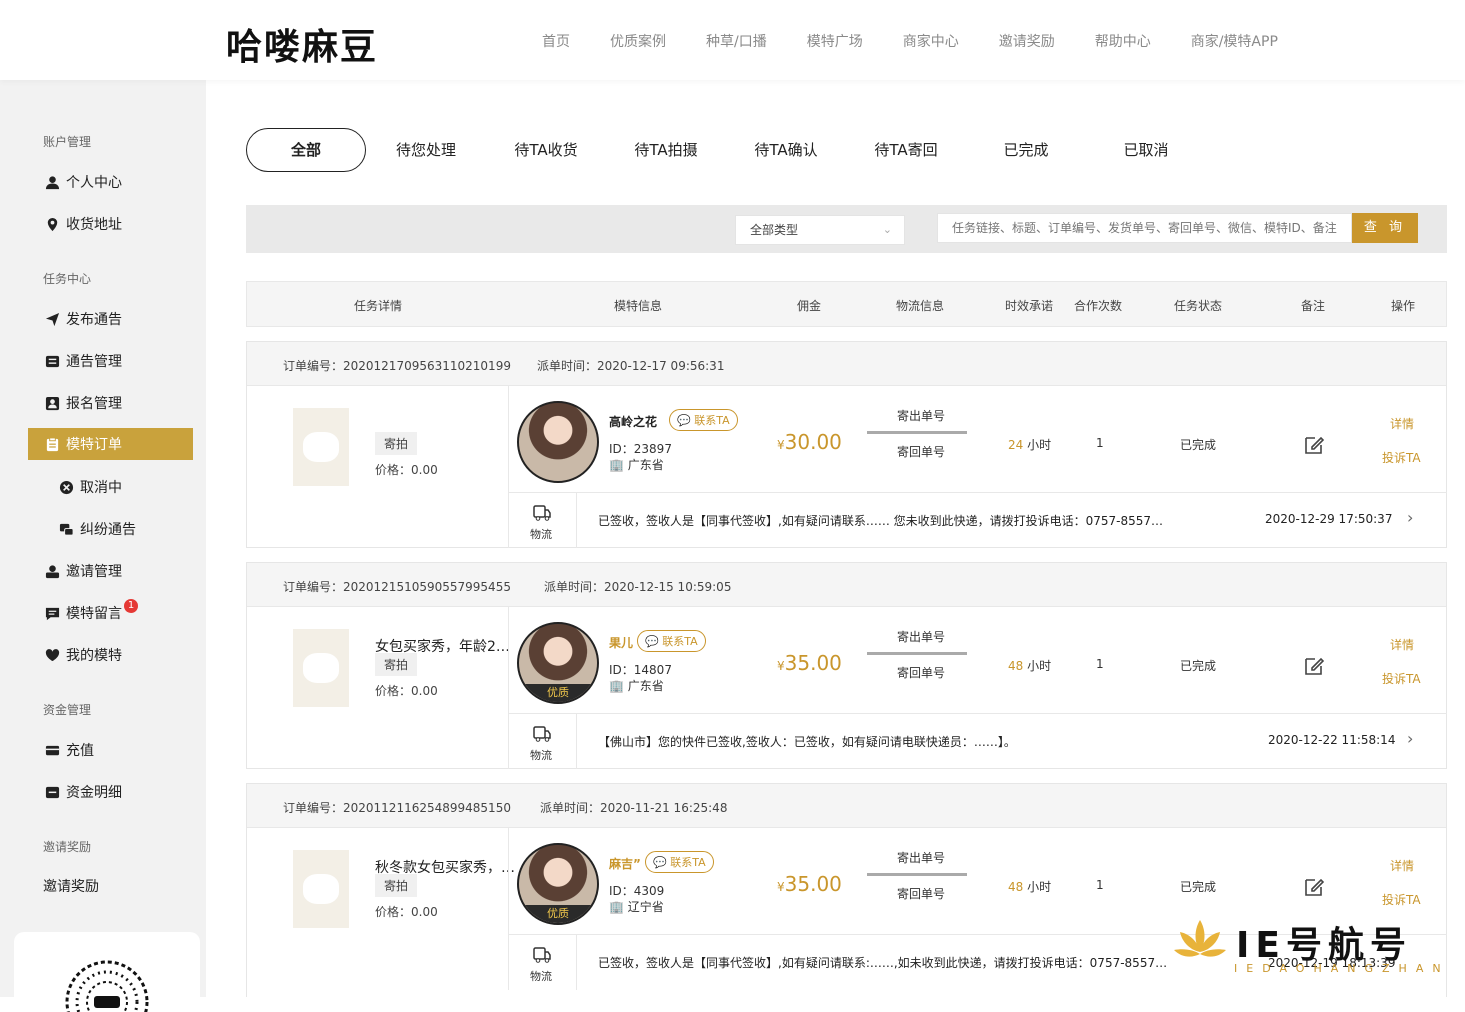 This screenshot has height=1012, width=1465. I want to click on sidebar-item-notice-manage: 通告管理, so click(110, 361).